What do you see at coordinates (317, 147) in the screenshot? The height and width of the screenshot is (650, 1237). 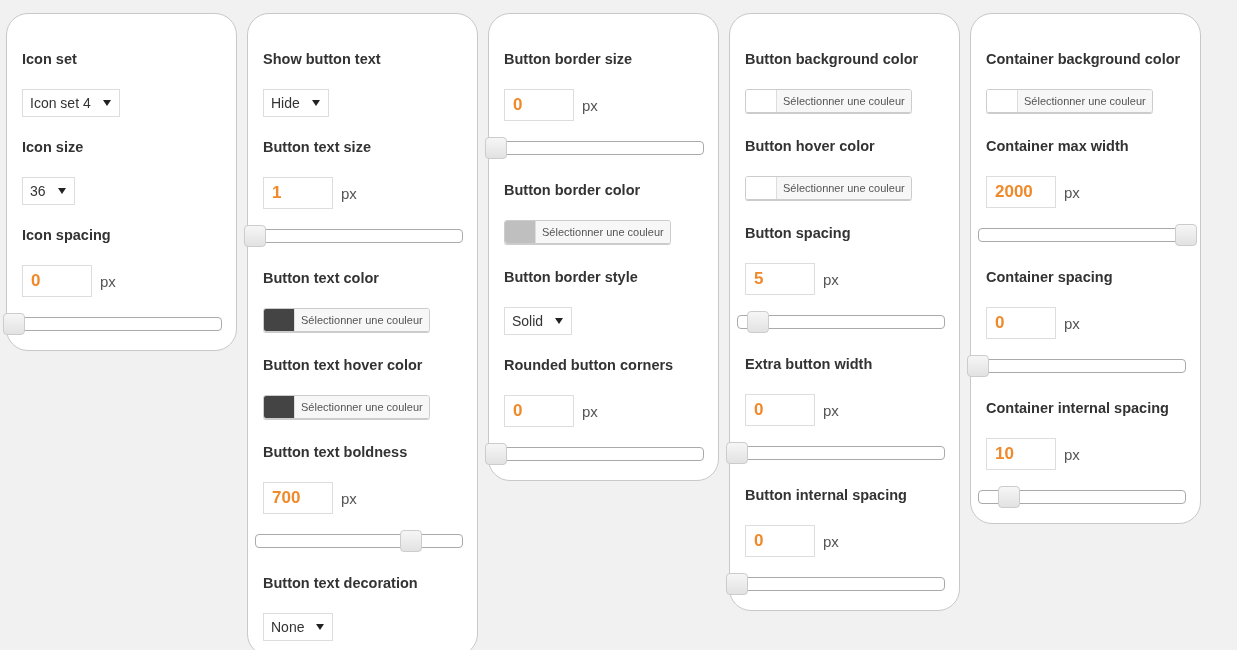 I see `setting-label: Button text size` at bounding box center [317, 147].